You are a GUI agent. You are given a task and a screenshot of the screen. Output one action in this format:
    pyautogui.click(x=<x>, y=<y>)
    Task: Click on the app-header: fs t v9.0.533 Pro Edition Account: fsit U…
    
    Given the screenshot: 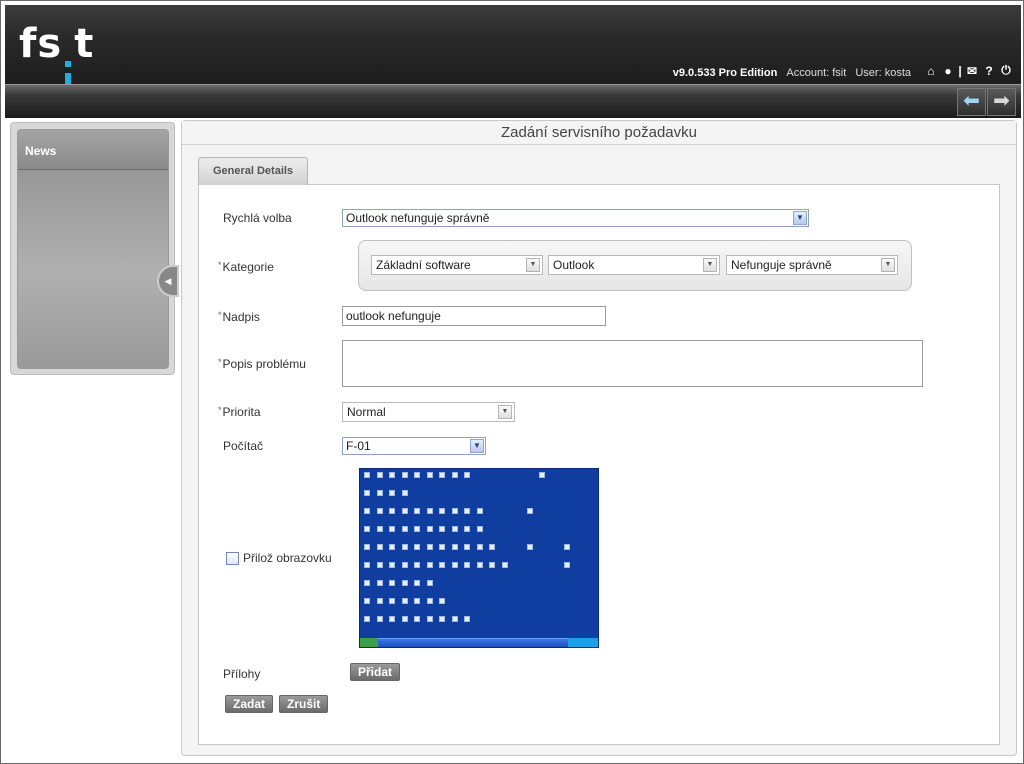 What is the action you would take?
    pyautogui.click(x=513, y=48)
    